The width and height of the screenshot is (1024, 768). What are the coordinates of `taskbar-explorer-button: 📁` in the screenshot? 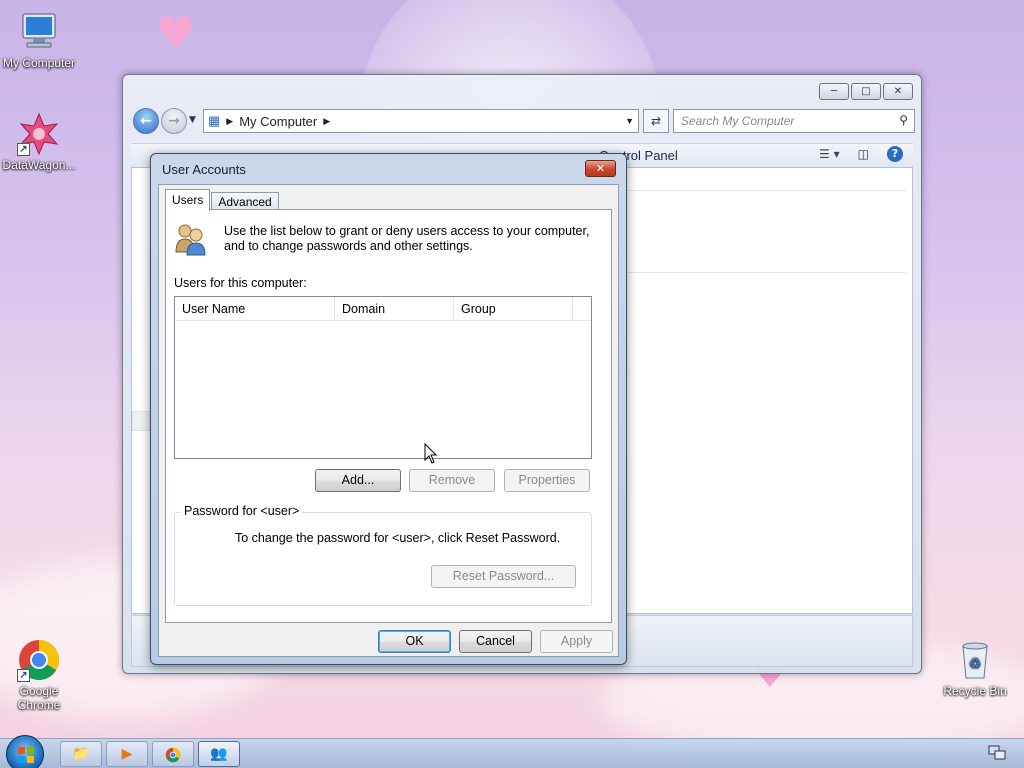 It's located at (81, 754).